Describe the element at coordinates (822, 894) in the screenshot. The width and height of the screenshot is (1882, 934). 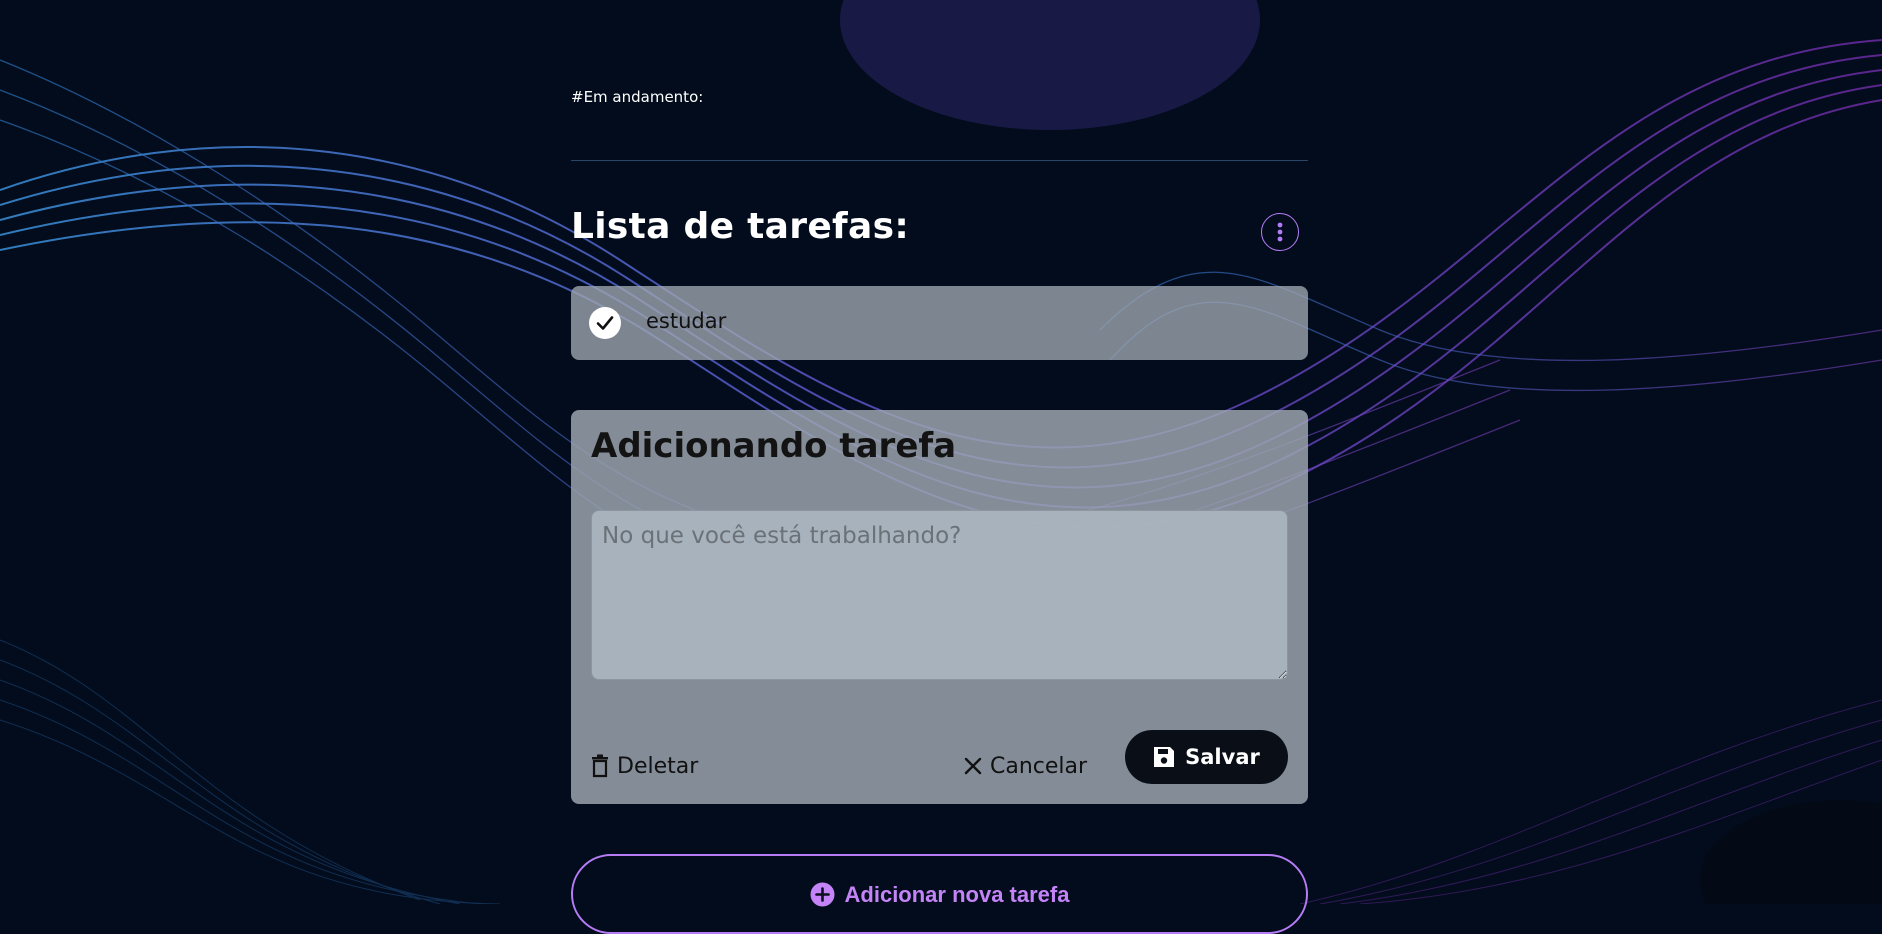
I see `plus-circle-icon` at that location.